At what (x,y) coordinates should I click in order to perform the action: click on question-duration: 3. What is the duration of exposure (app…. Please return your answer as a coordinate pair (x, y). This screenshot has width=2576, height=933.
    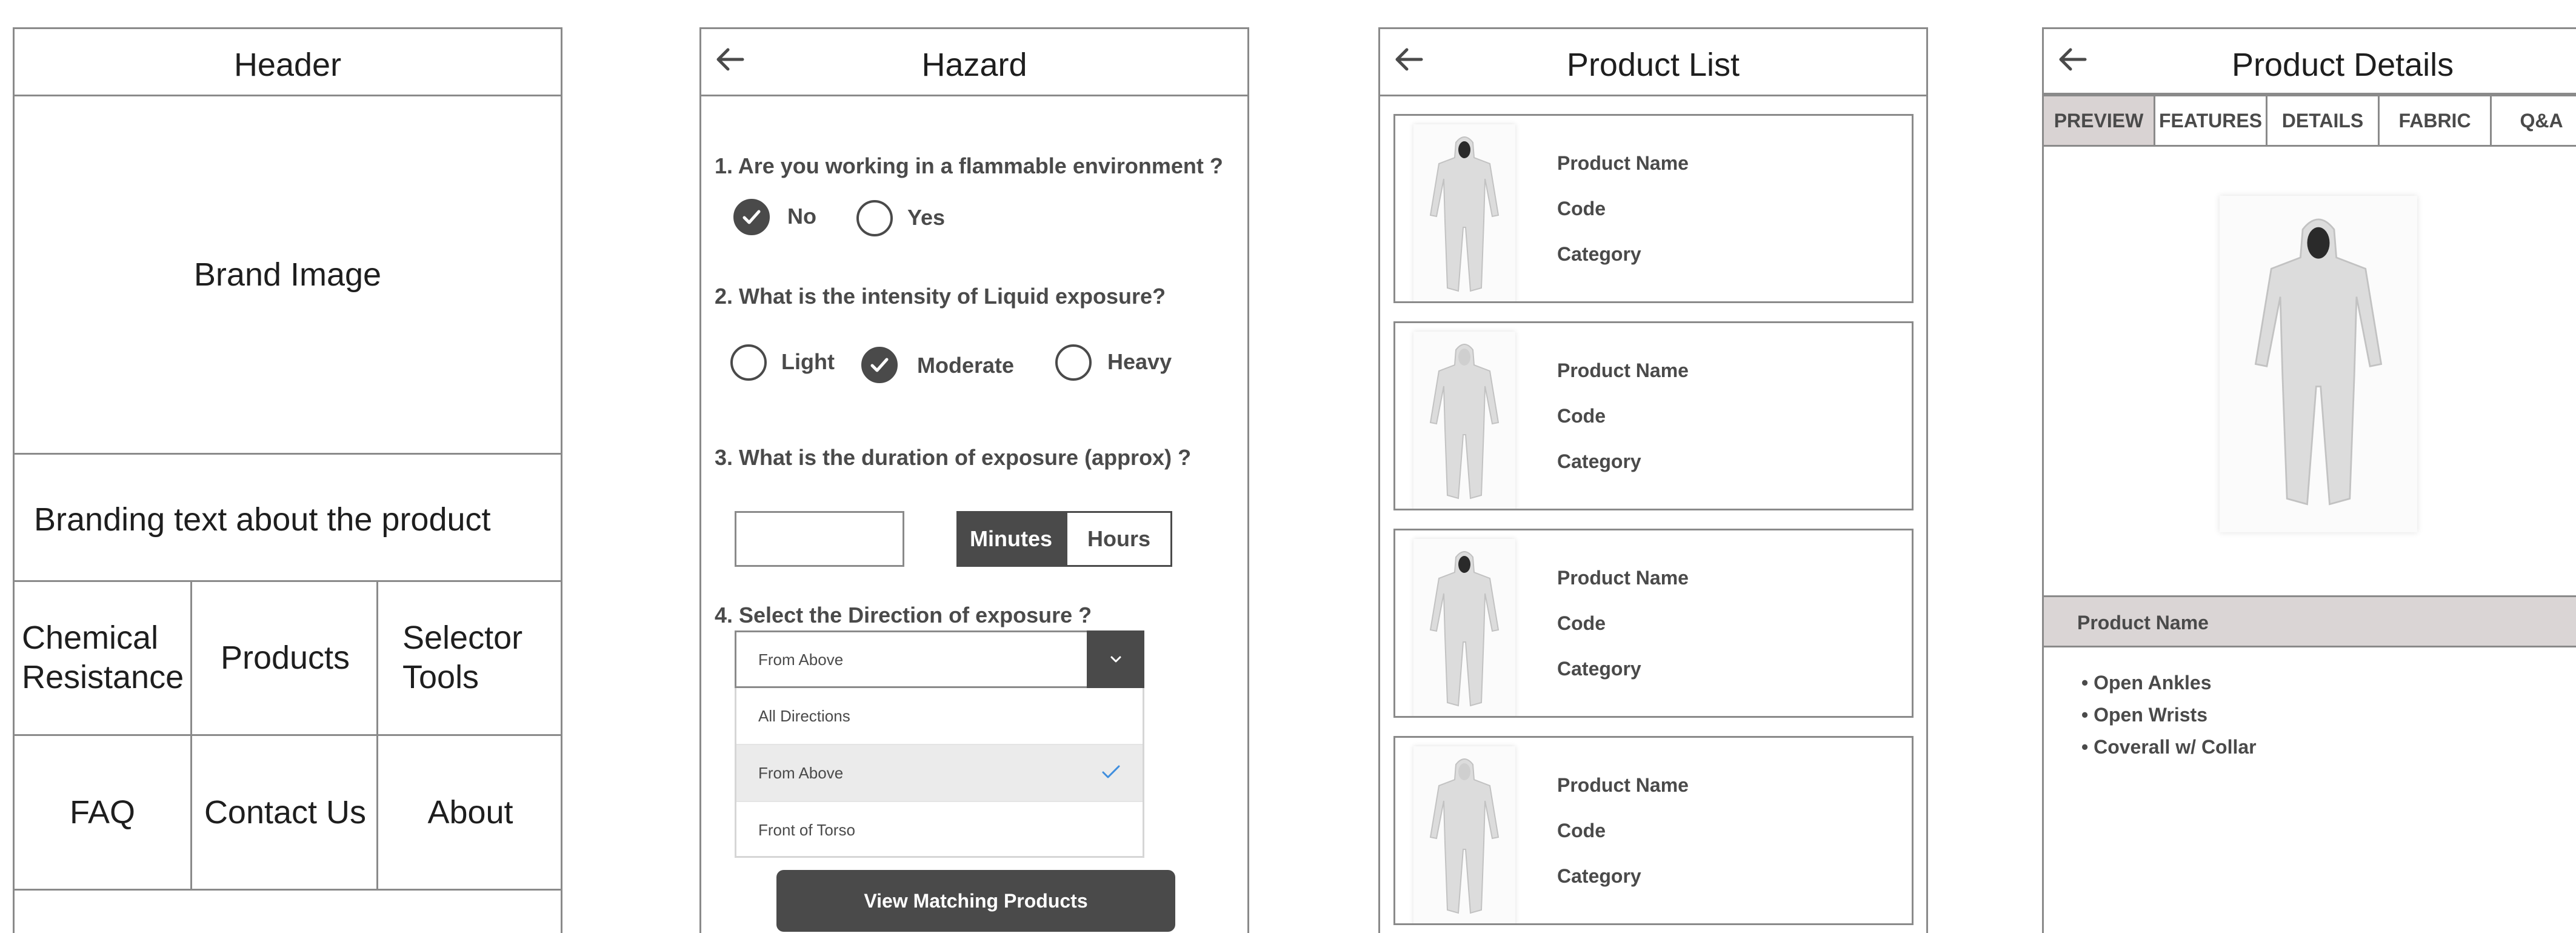
    Looking at the image, I should click on (953, 457).